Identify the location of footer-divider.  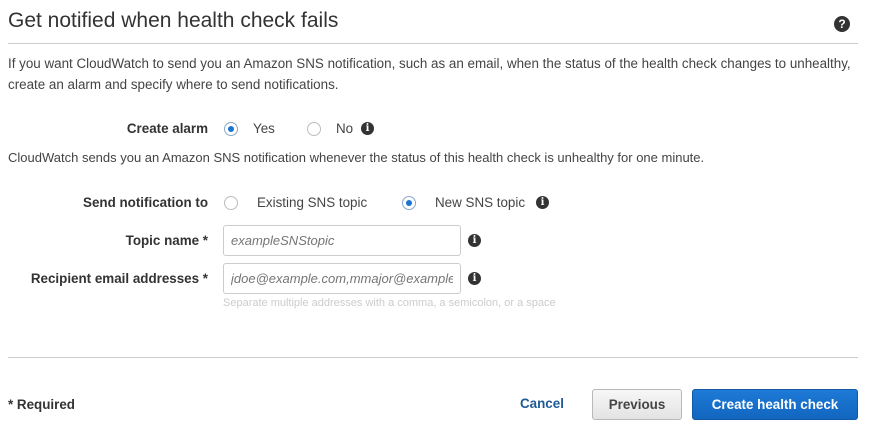
(433, 357).